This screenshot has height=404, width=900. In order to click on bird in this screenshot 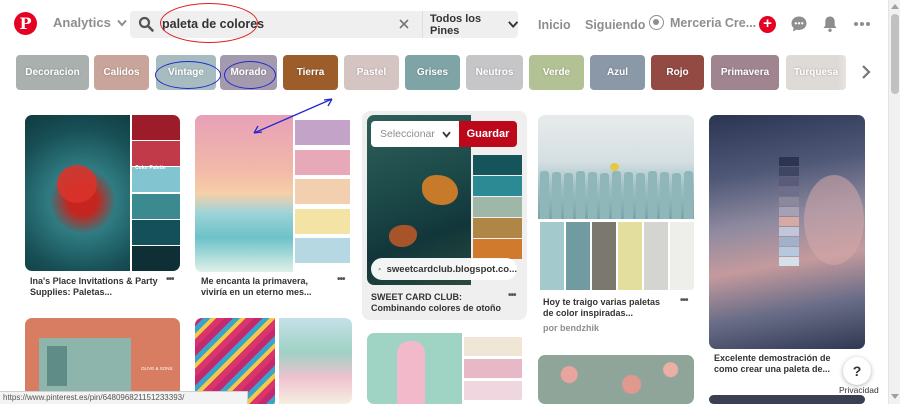, I will do `click(614, 167)`.